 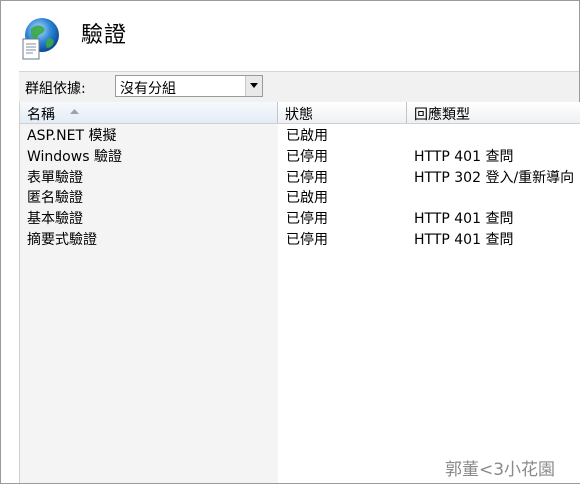 I want to click on item-name: Windows 驗證, so click(x=74, y=156).